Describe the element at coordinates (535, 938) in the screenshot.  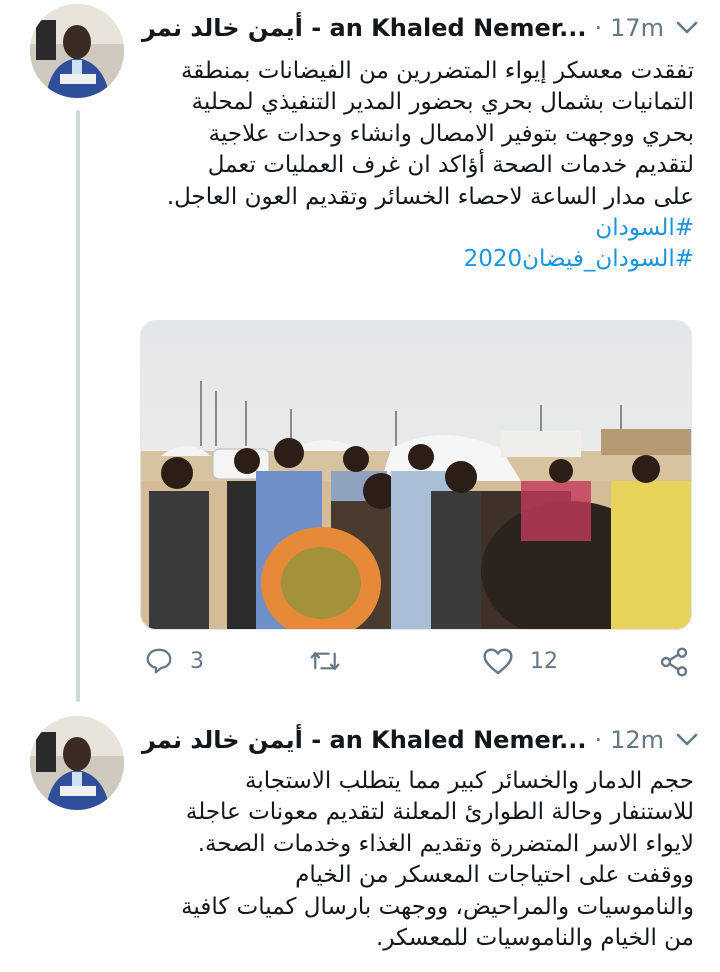
I see `tweet-text-line: من الخيام والناموسيات للمعسكر.` at that location.